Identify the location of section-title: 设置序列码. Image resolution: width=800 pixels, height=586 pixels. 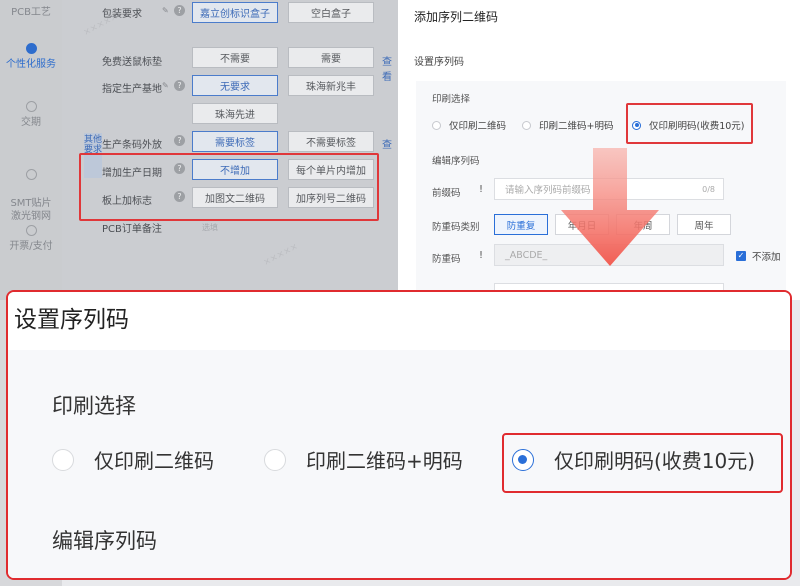
(439, 62).